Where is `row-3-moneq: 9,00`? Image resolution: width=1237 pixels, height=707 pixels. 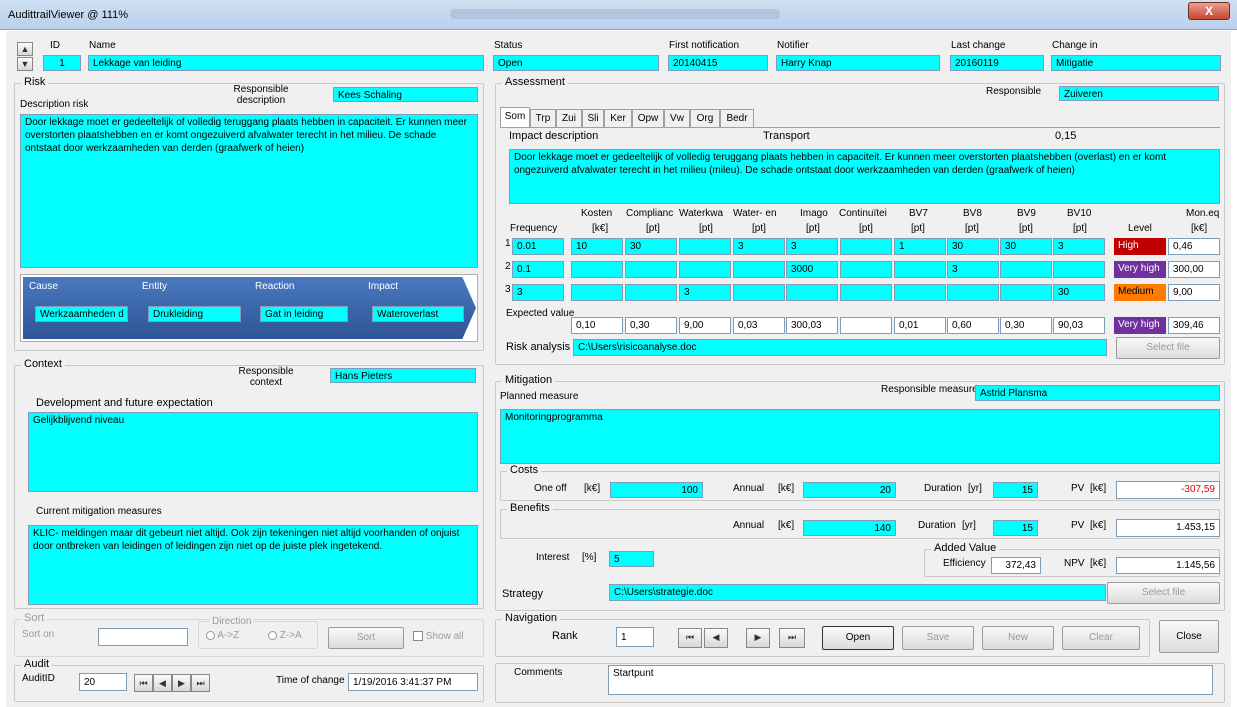
row-3-moneq: 9,00 is located at coordinates (1194, 292).